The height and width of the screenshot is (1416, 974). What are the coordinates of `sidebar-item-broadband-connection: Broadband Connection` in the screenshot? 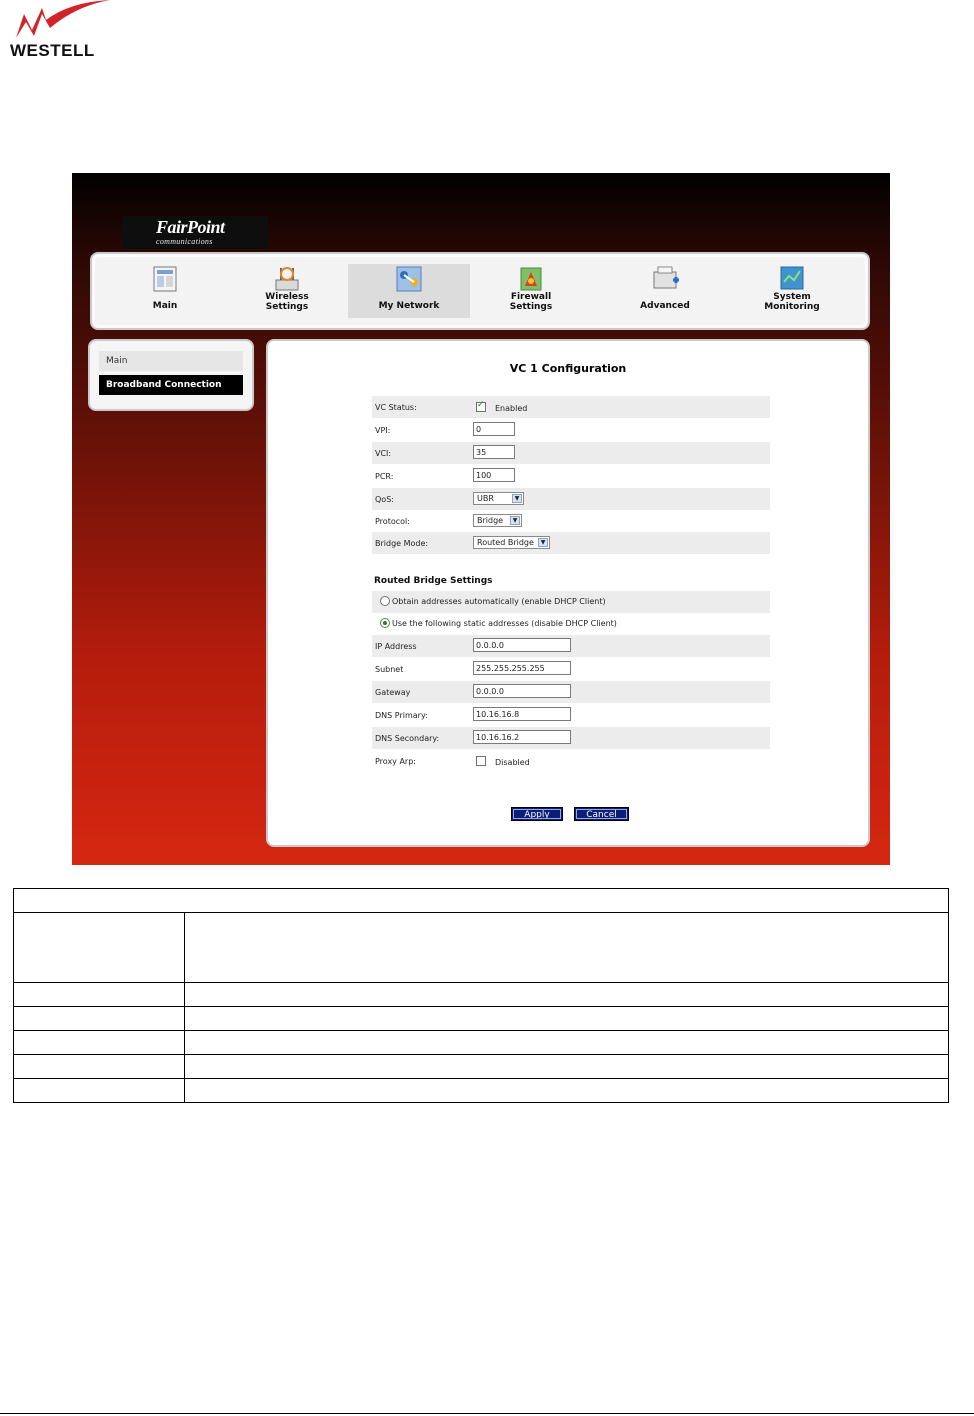 It's located at (171, 385).